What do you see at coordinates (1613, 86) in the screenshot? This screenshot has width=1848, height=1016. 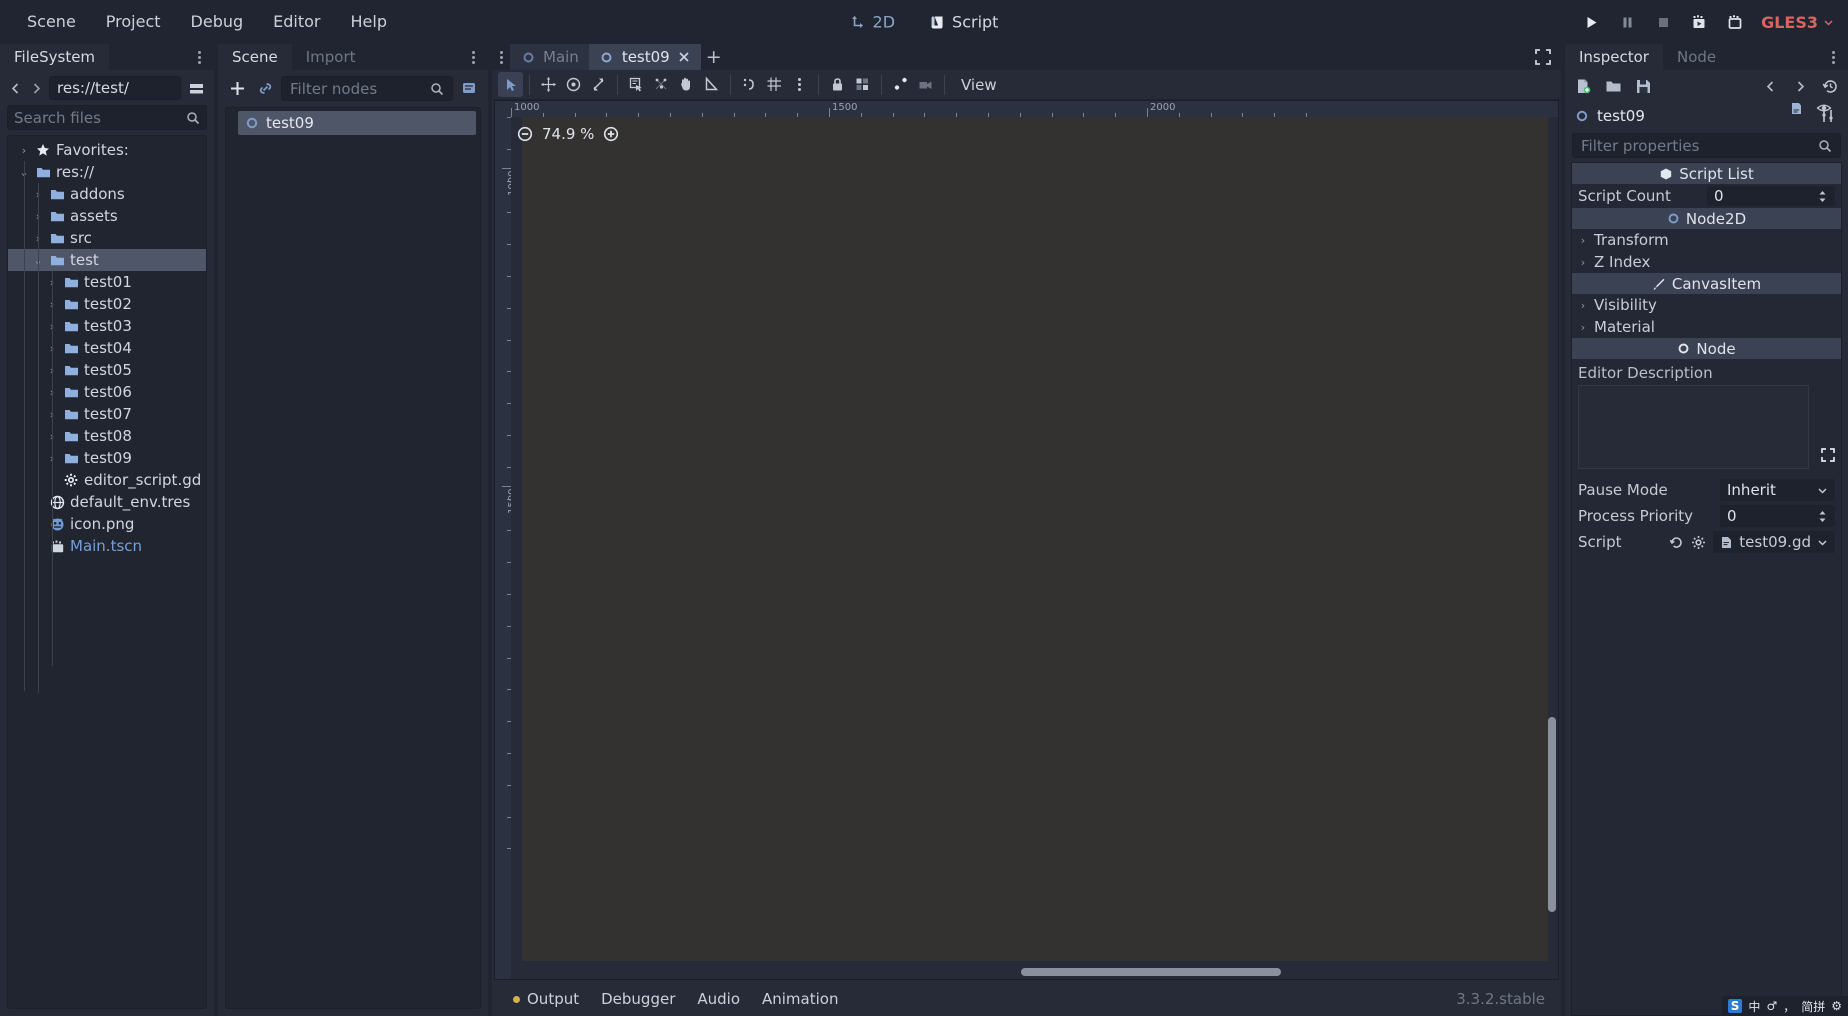 I see `open-folder-icon` at bounding box center [1613, 86].